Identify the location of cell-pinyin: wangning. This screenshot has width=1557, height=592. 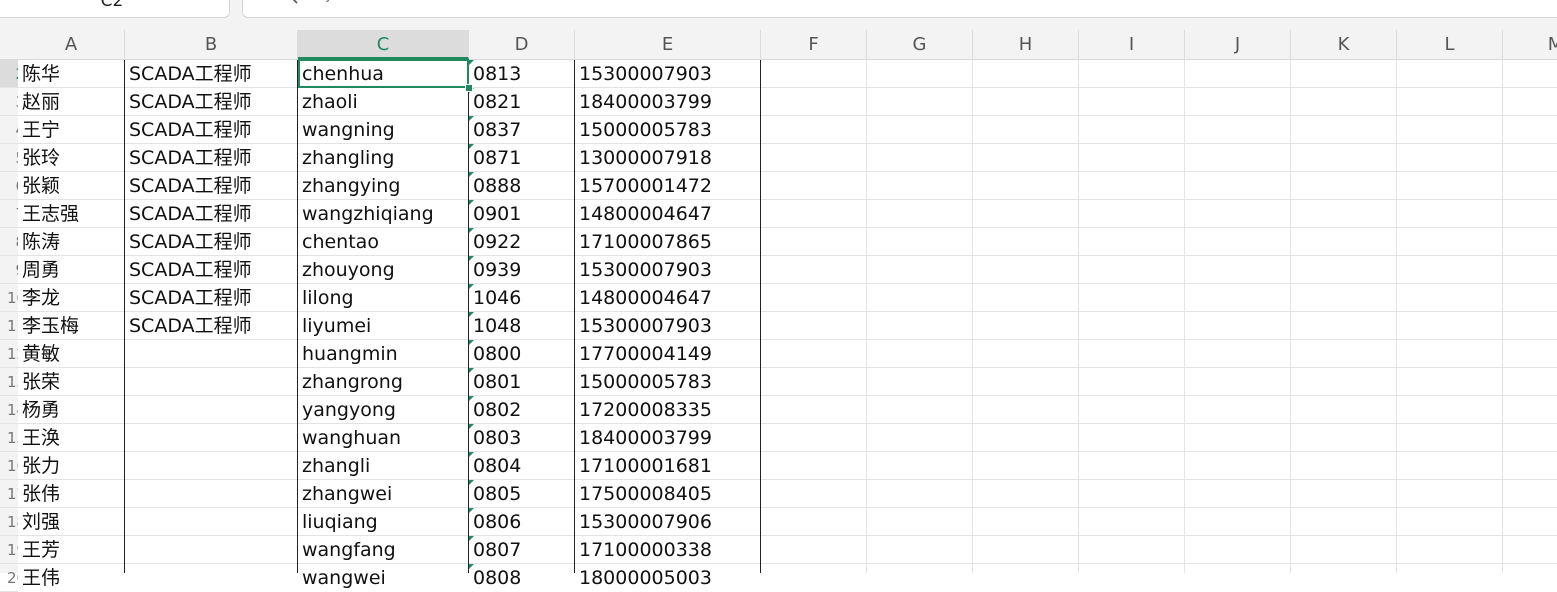
(384, 130).